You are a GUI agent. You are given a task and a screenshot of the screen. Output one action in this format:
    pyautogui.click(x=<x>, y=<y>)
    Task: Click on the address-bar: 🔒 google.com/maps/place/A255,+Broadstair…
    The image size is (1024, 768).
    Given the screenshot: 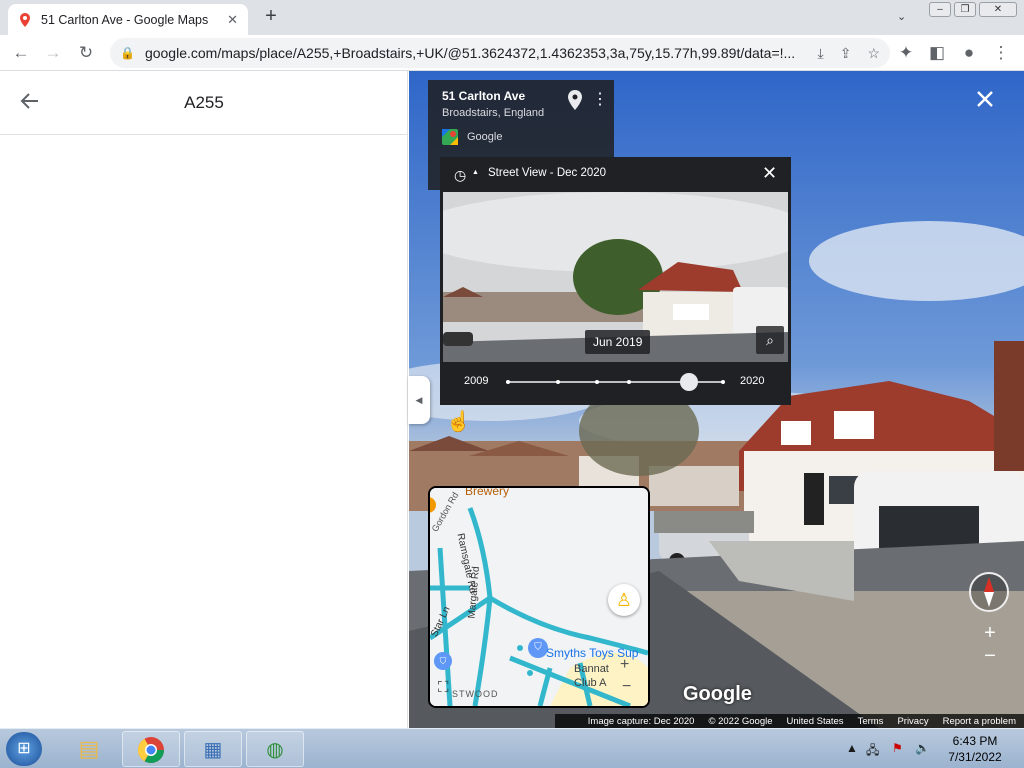 What is the action you would take?
    pyautogui.click(x=500, y=53)
    